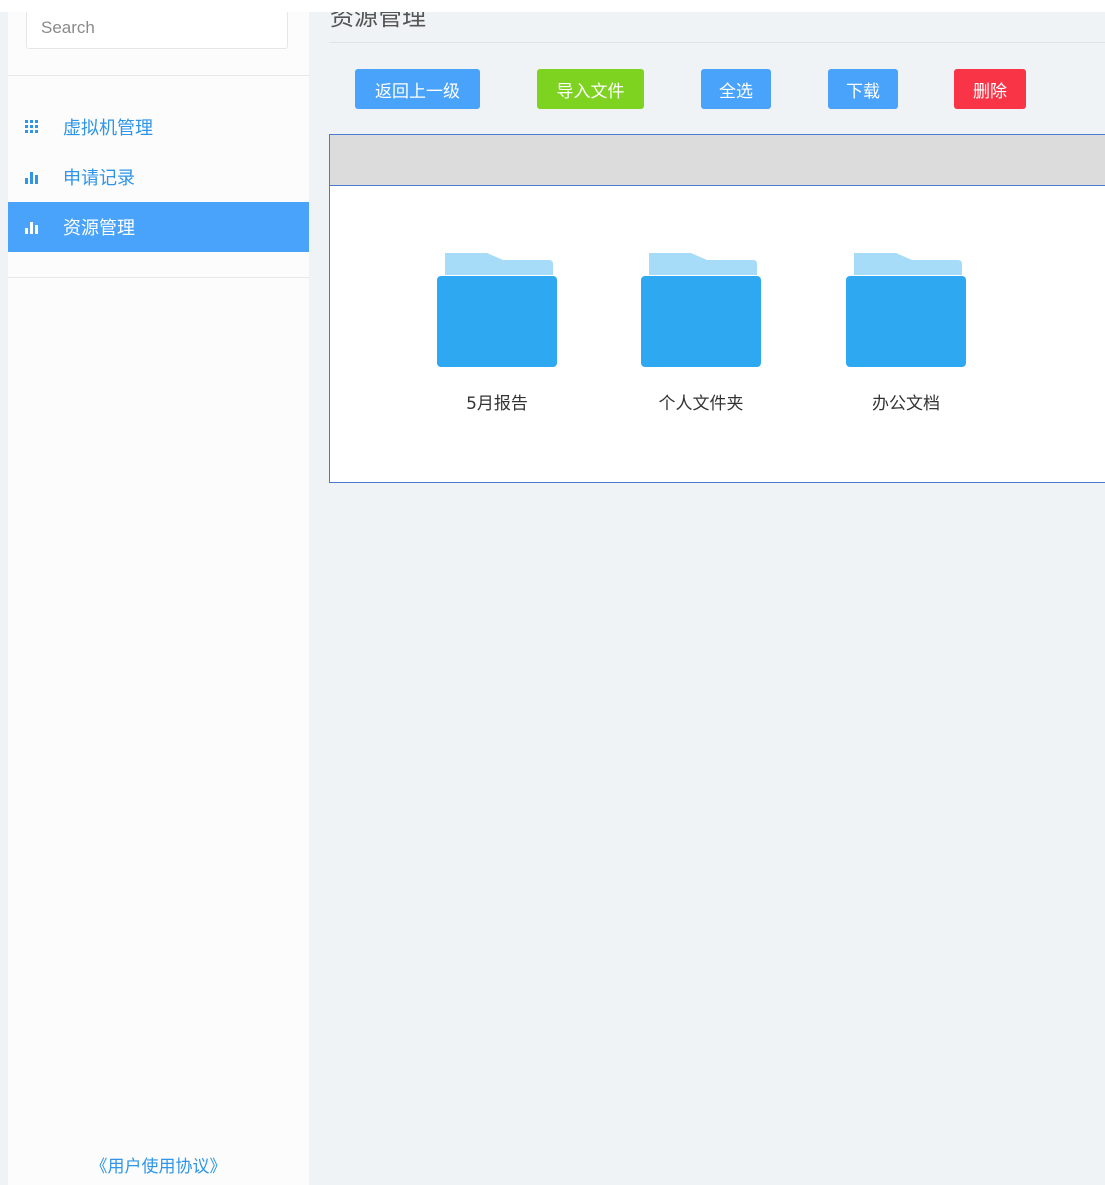 Image resolution: width=1105 pixels, height=1185 pixels. Describe the element at coordinates (906, 404) in the screenshot. I see `folder-label: 办公文档` at that location.